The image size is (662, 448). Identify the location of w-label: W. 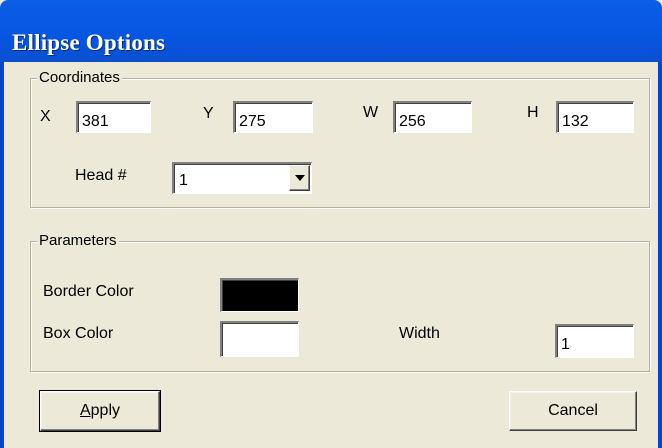
(371, 112).